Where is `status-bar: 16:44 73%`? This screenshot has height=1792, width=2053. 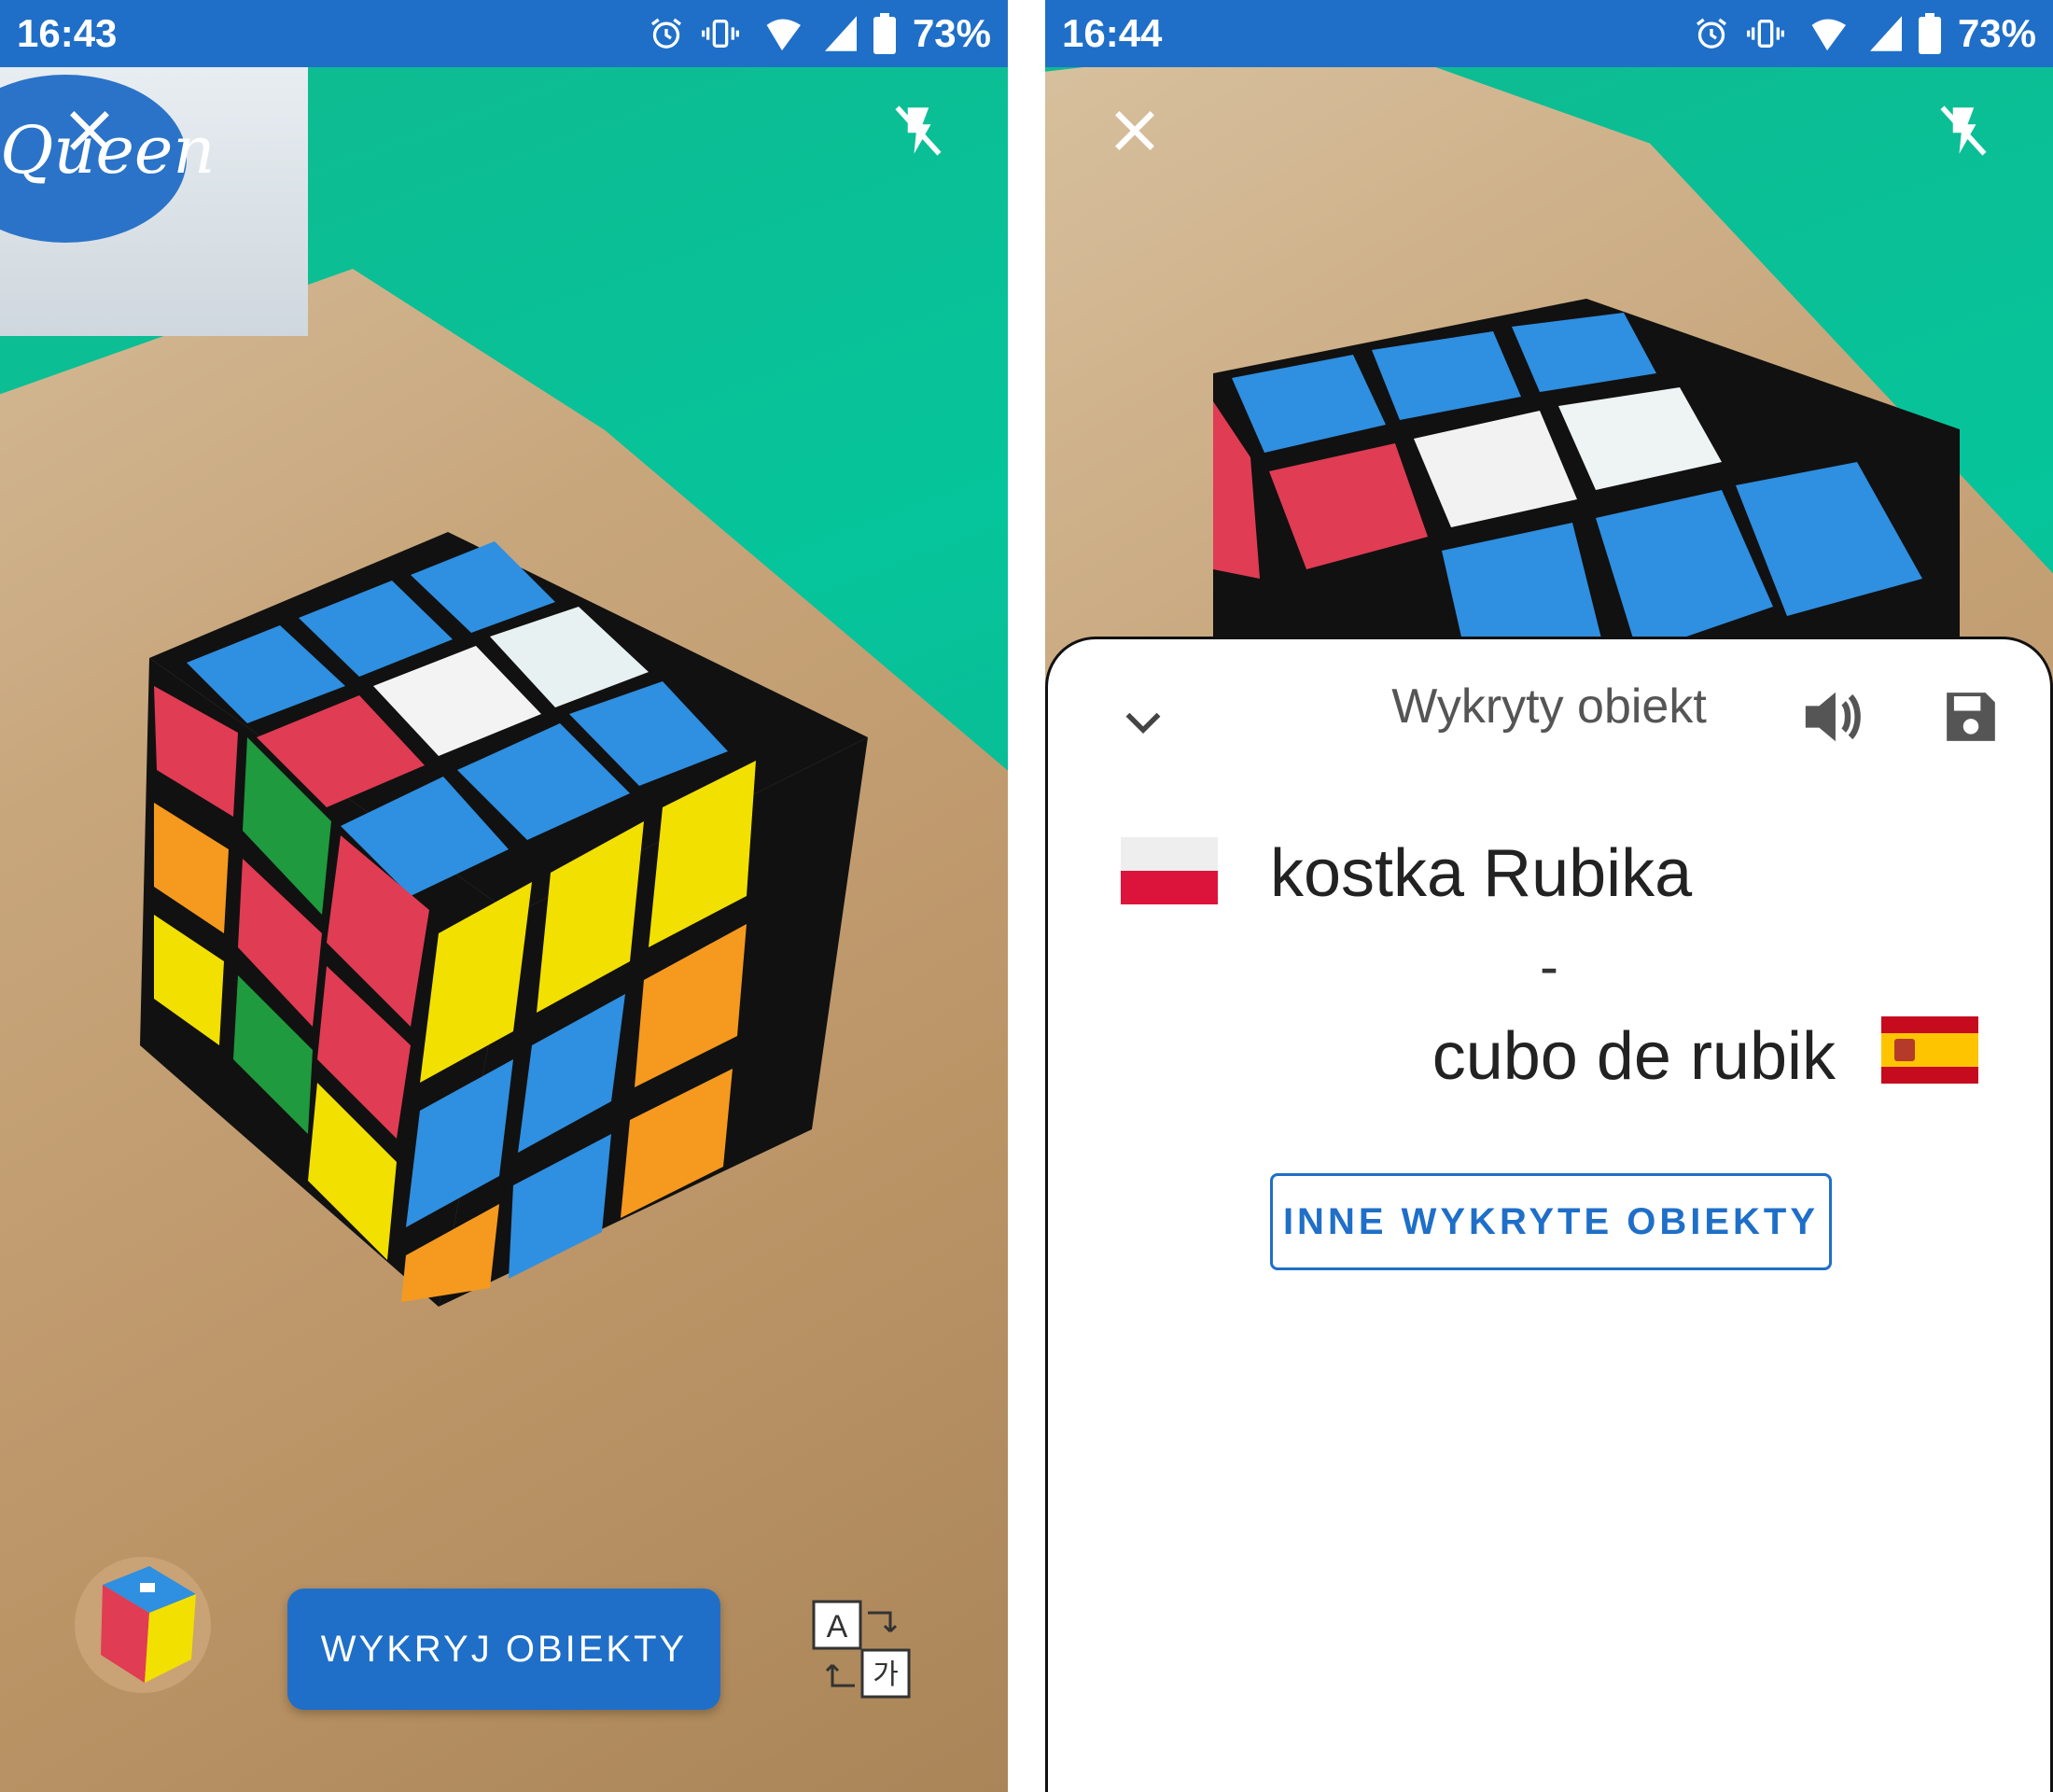
status-bar: 16:44 73% is located at coordinates (1549, 33).